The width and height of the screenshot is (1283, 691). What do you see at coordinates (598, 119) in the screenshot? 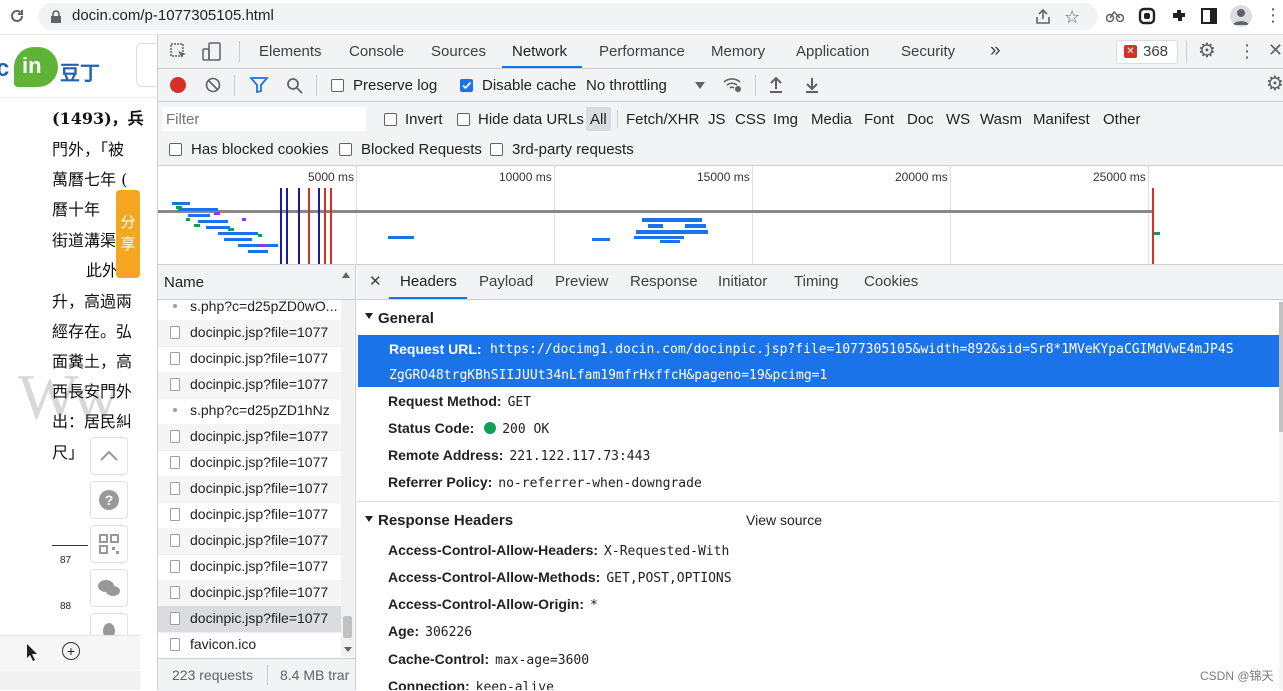
I see `type-filter-all: All` at bounding box center [598, 119].